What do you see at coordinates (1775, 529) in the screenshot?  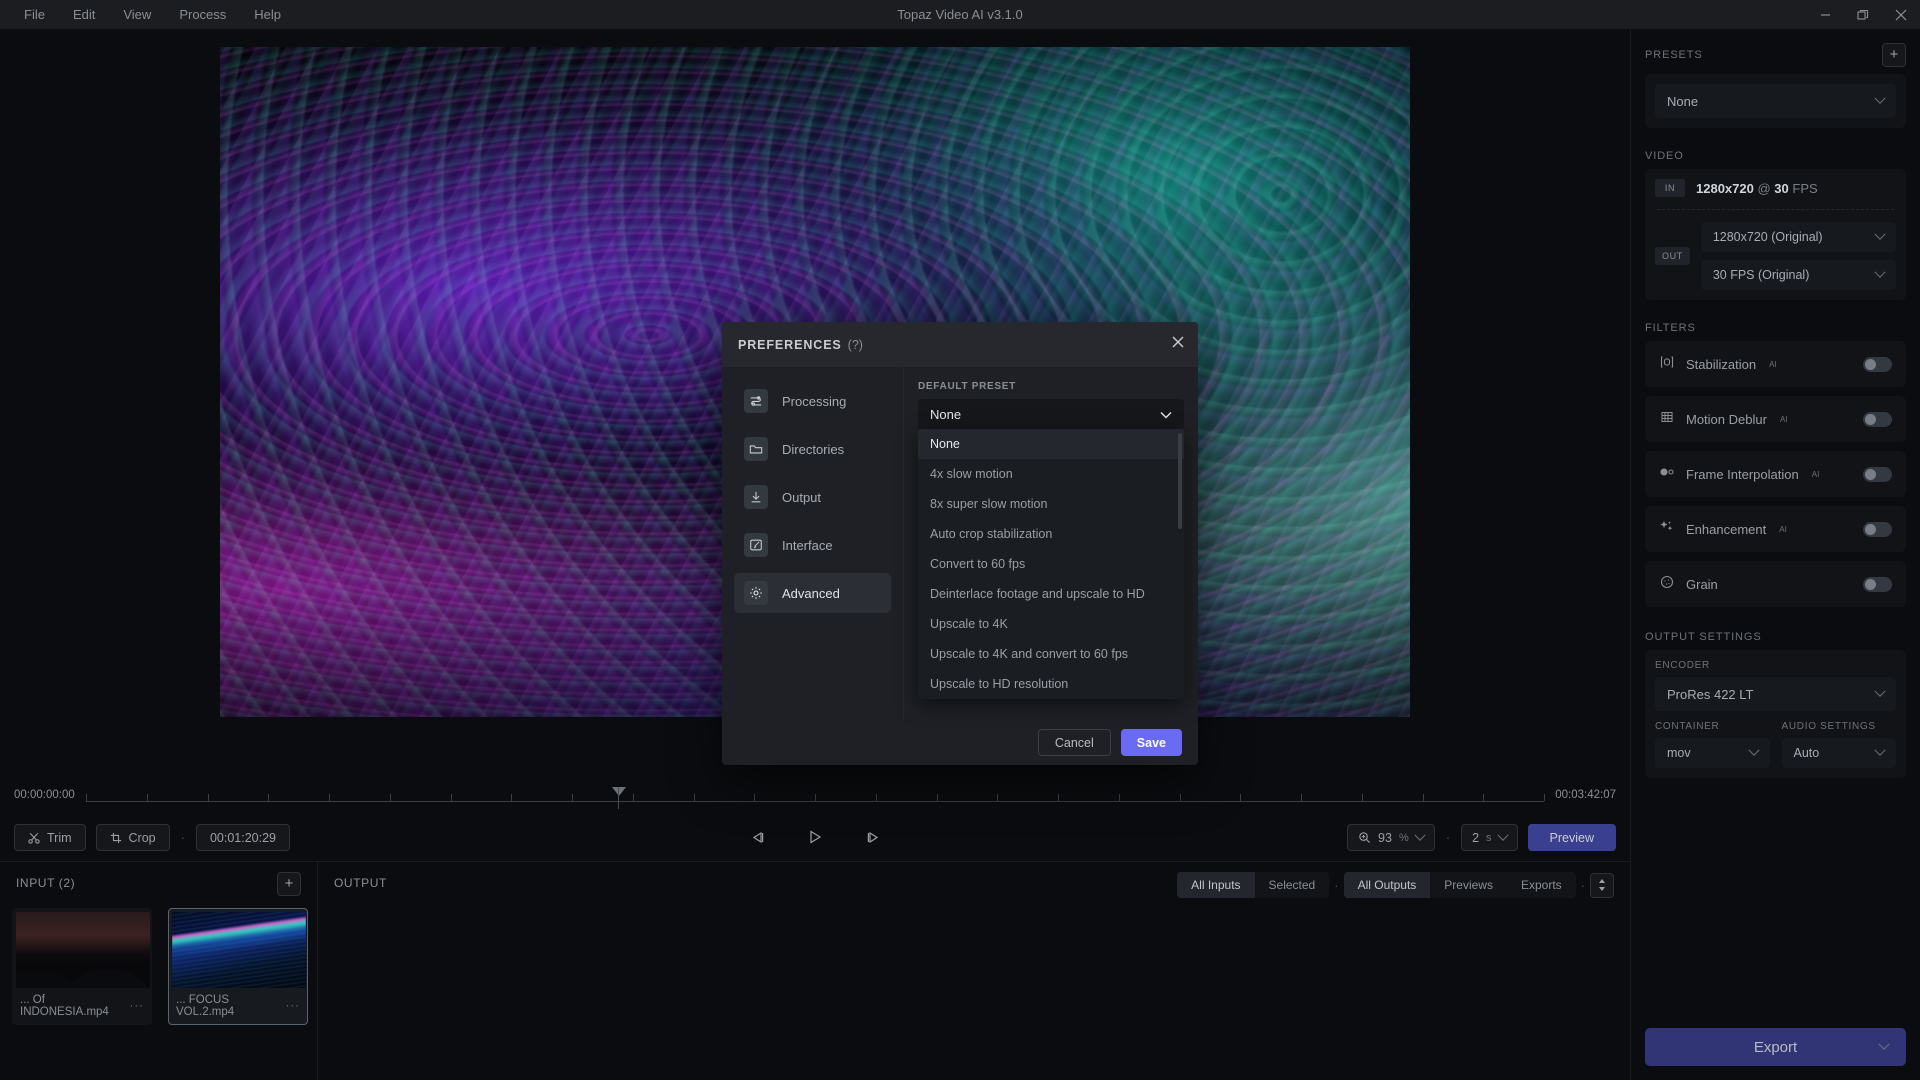 I see `filter-row-enhancement: Enhancement AI` at bounding box center [1775, 529].